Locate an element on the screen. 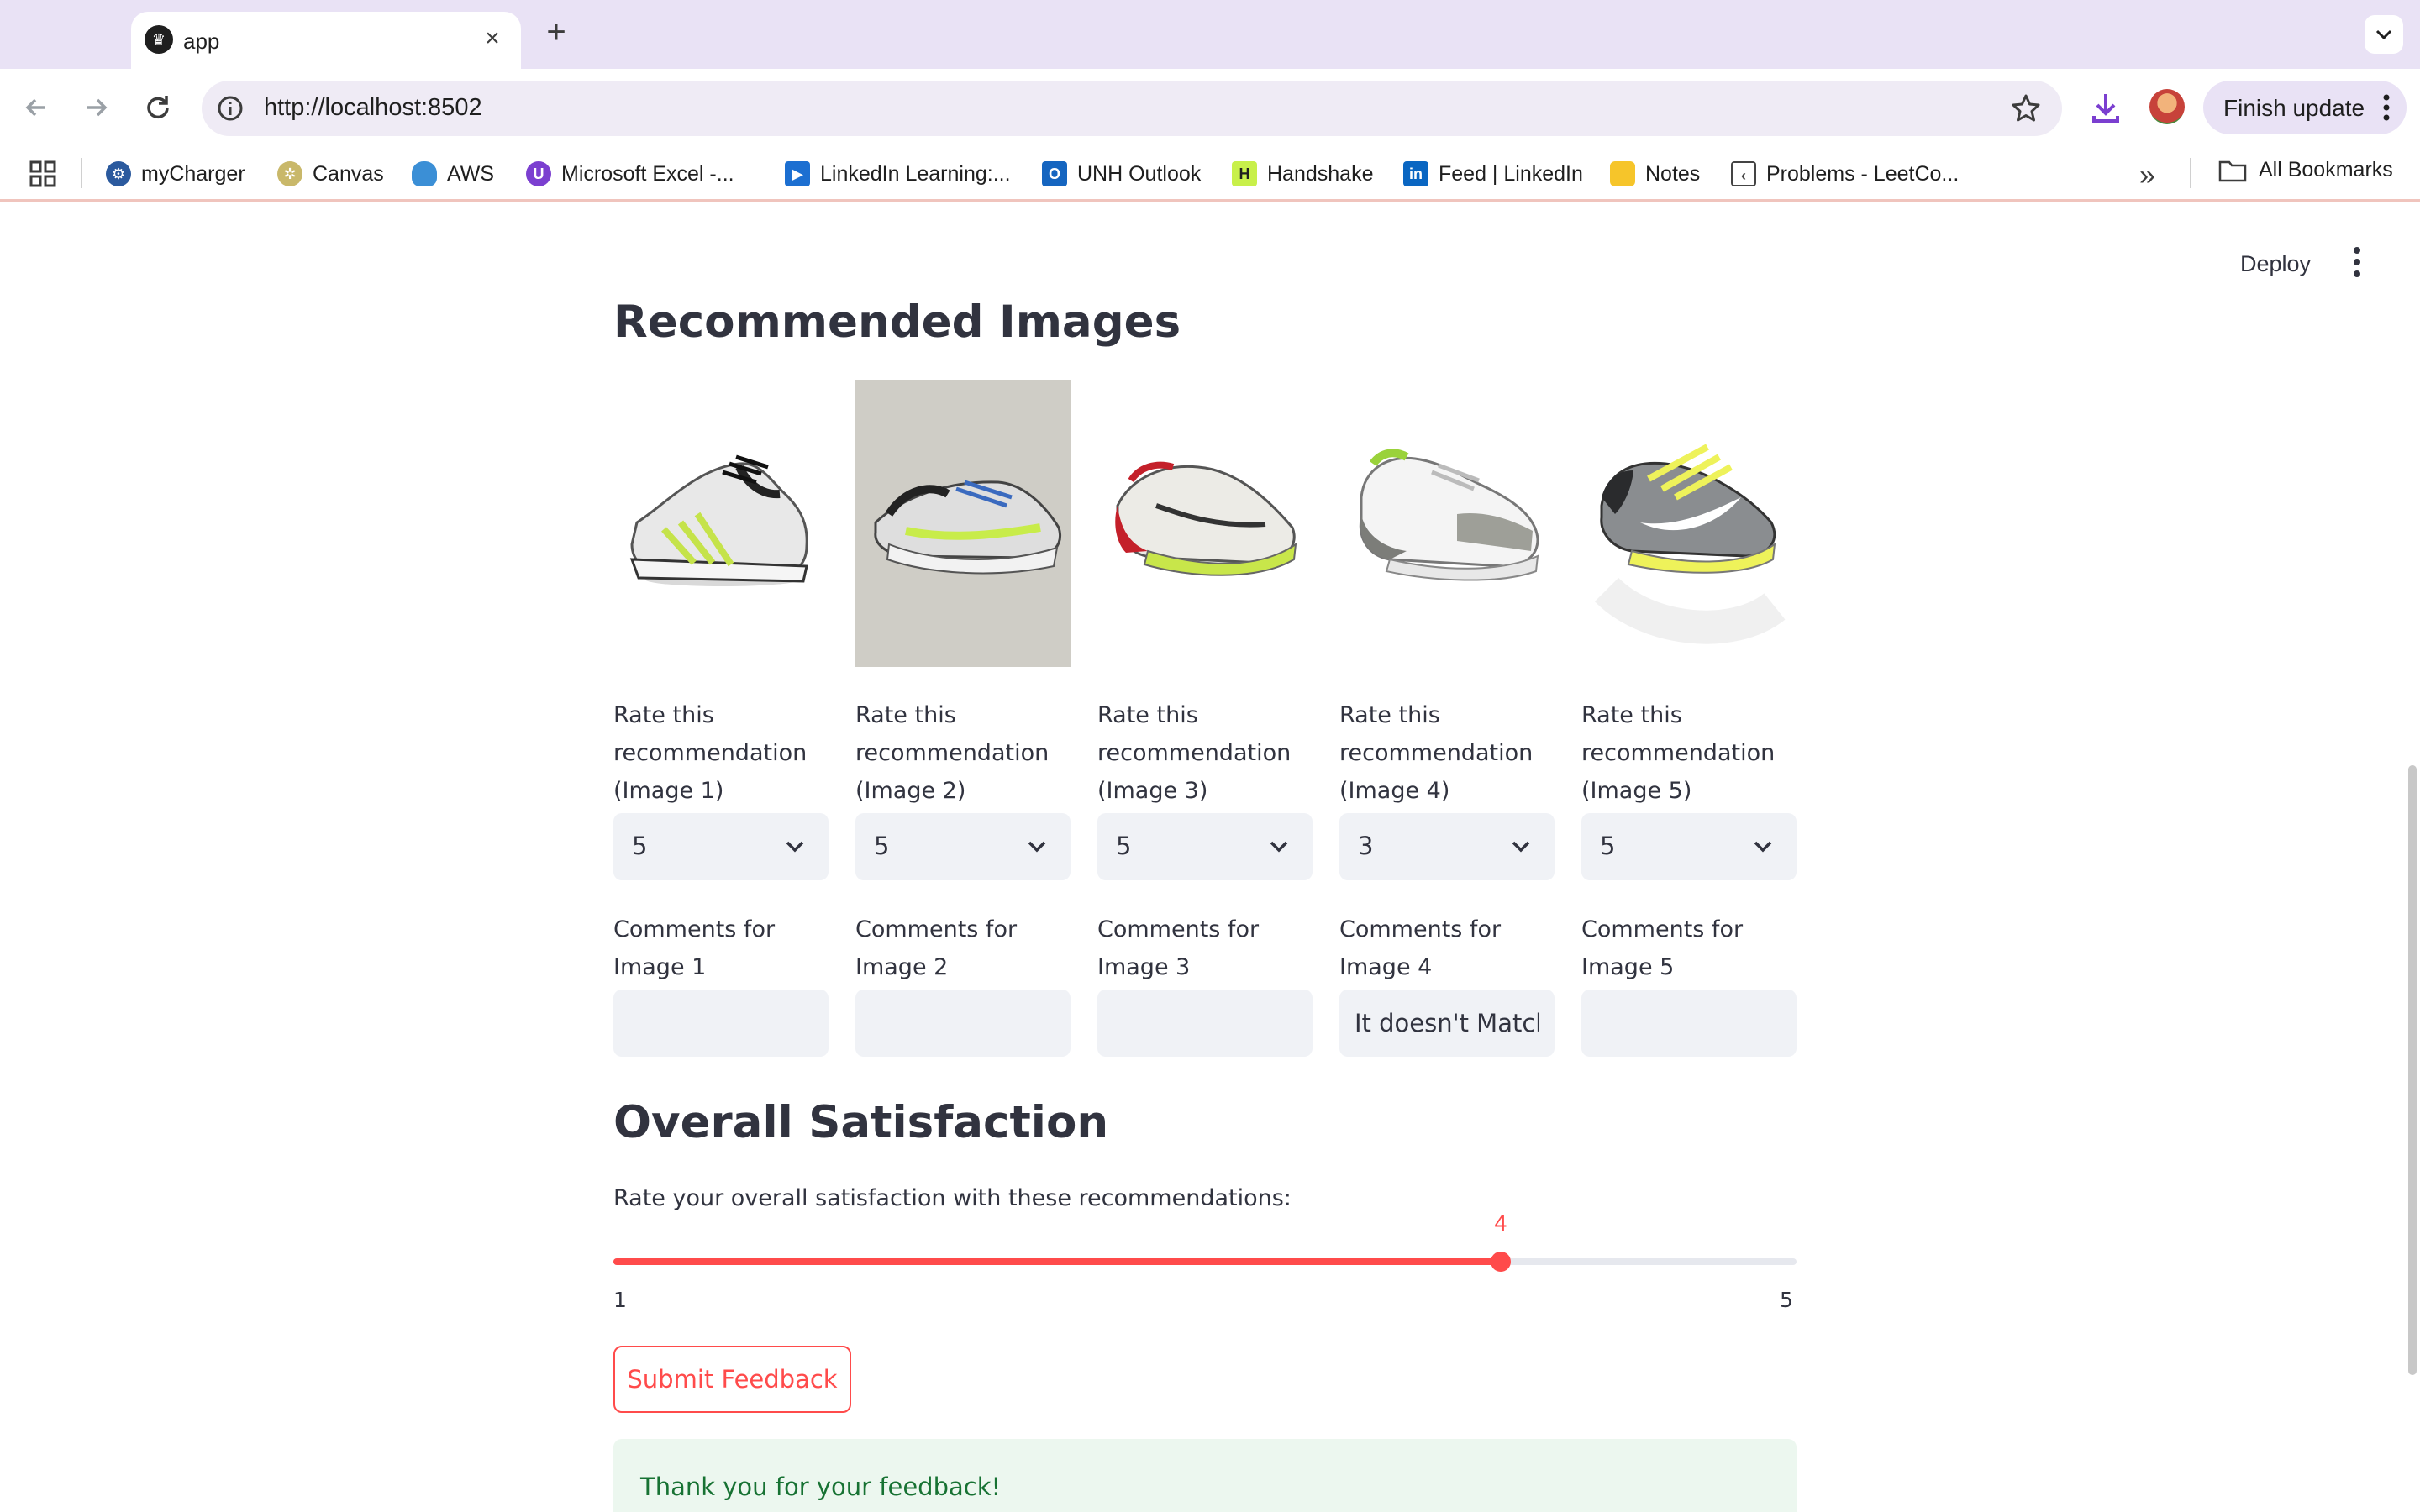 The width and height of the screenshot is (2420, 1512). all-bookmarks-label: All Bookmarks is located at coordinates (2326, 169).